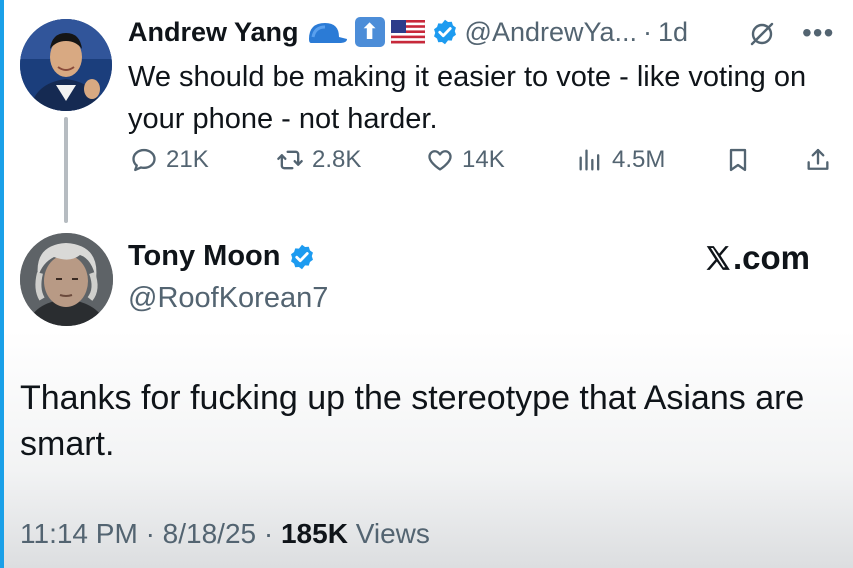  What do you see at coordinates (228, 298) in the screenshot?
I see `author-handle: @RoofKorean7` at bounding box center [228, 298].